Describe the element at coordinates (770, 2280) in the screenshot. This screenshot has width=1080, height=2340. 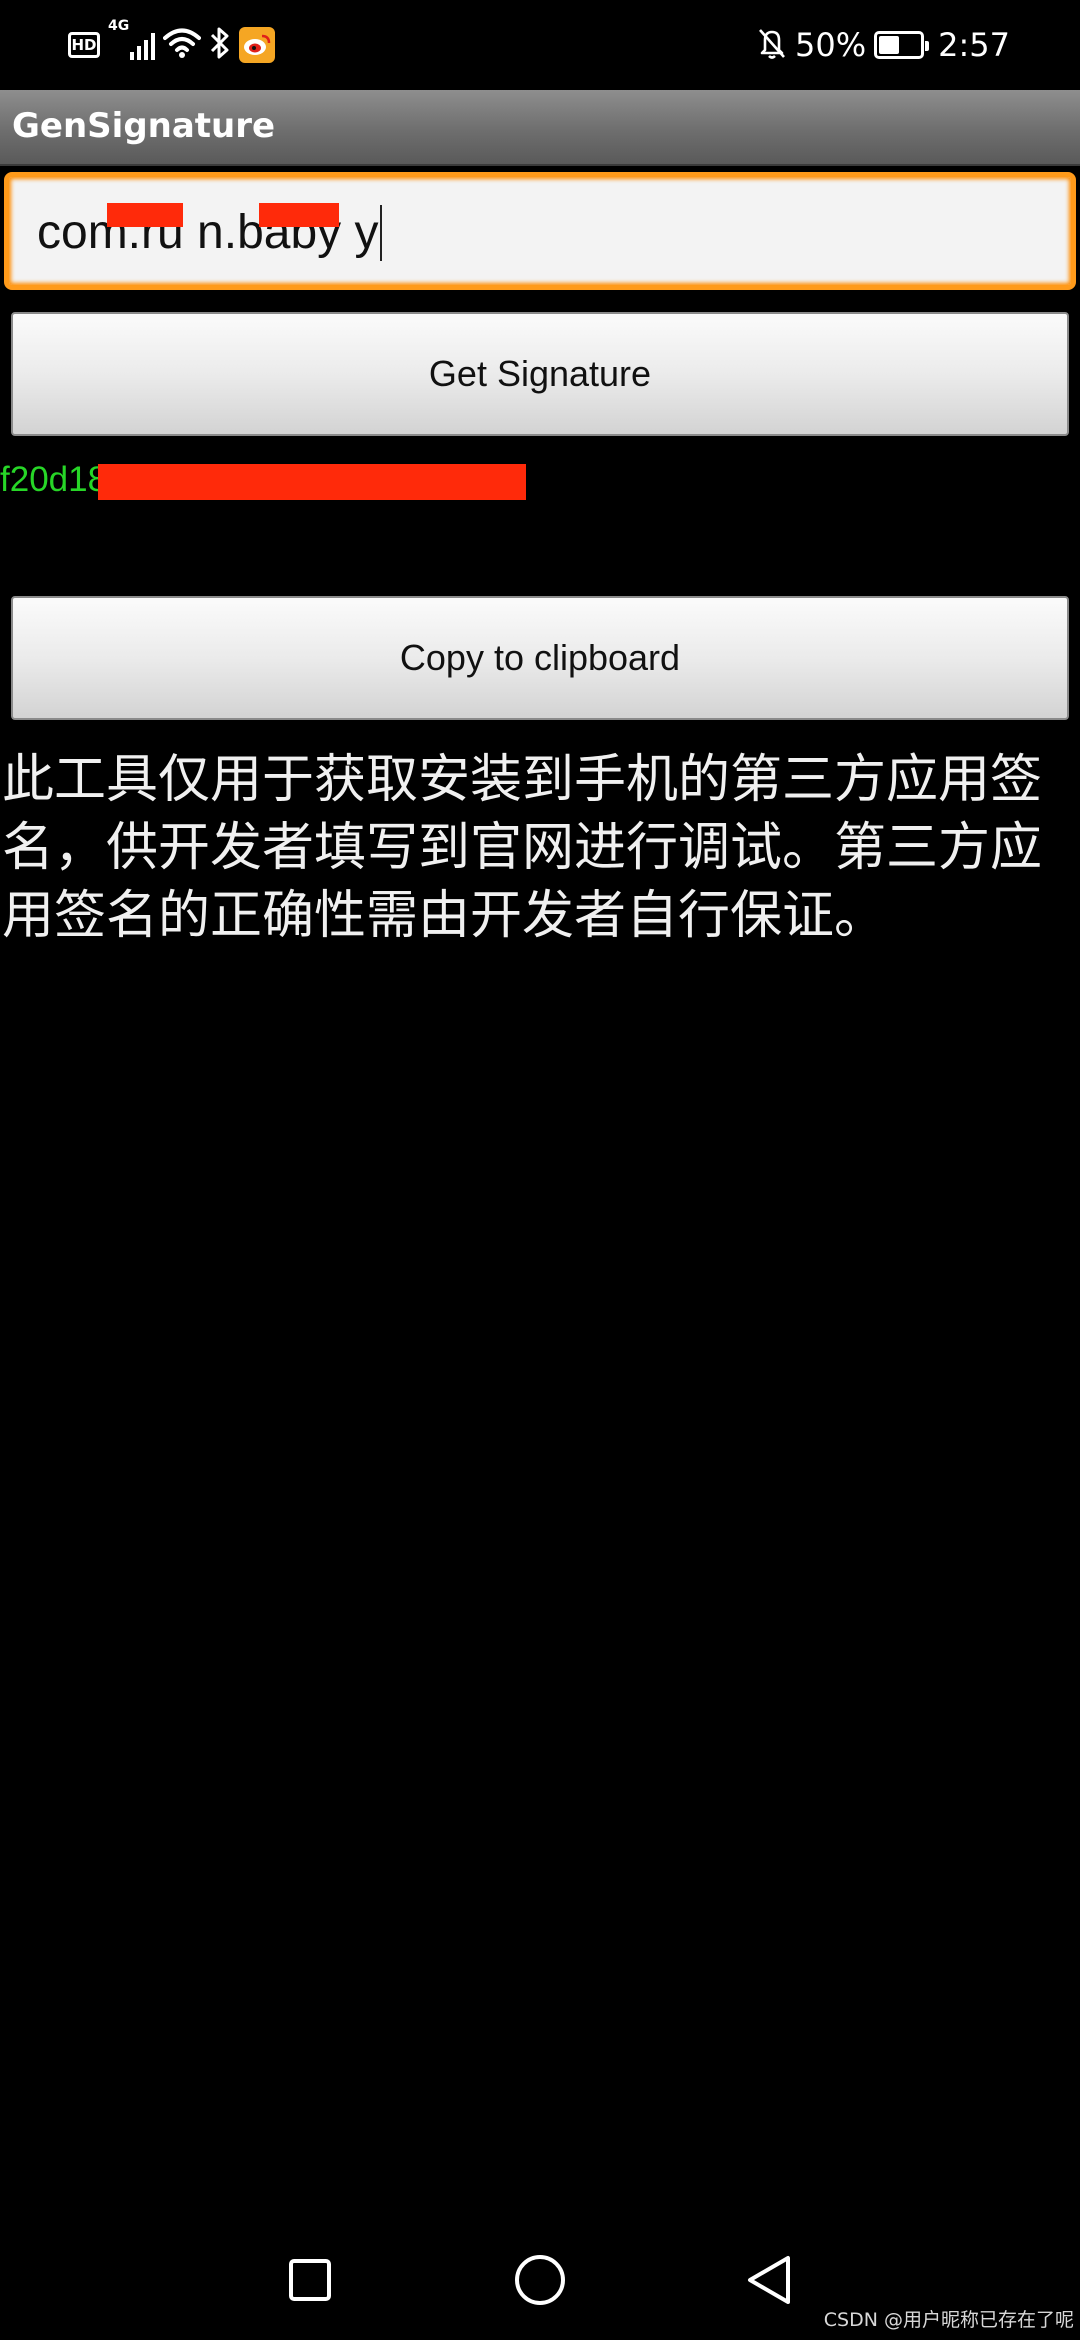
I see `back-icon` at that location.